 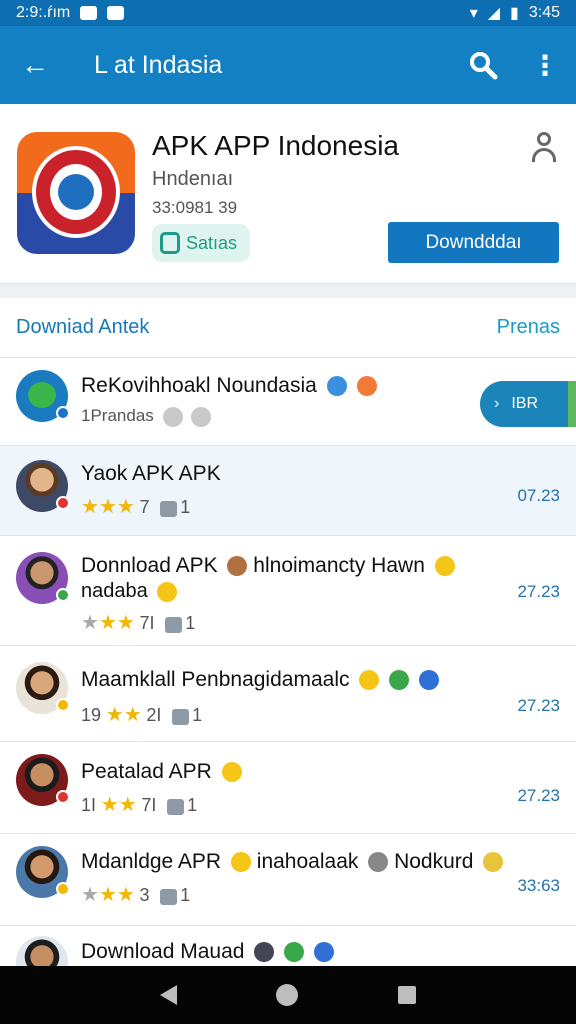 I want to click on person-icon, so click(x=544, y=147).